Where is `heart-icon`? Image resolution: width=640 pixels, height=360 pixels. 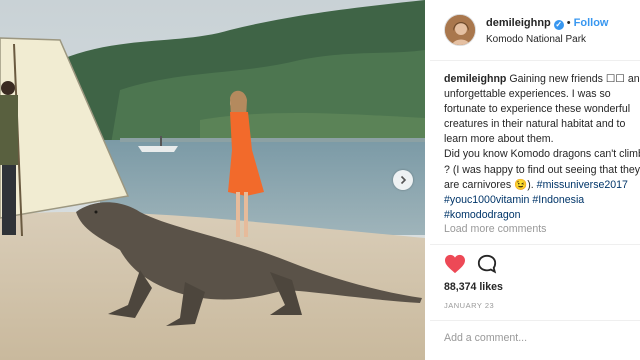
heart-icon is located at coordinates (455, 264).